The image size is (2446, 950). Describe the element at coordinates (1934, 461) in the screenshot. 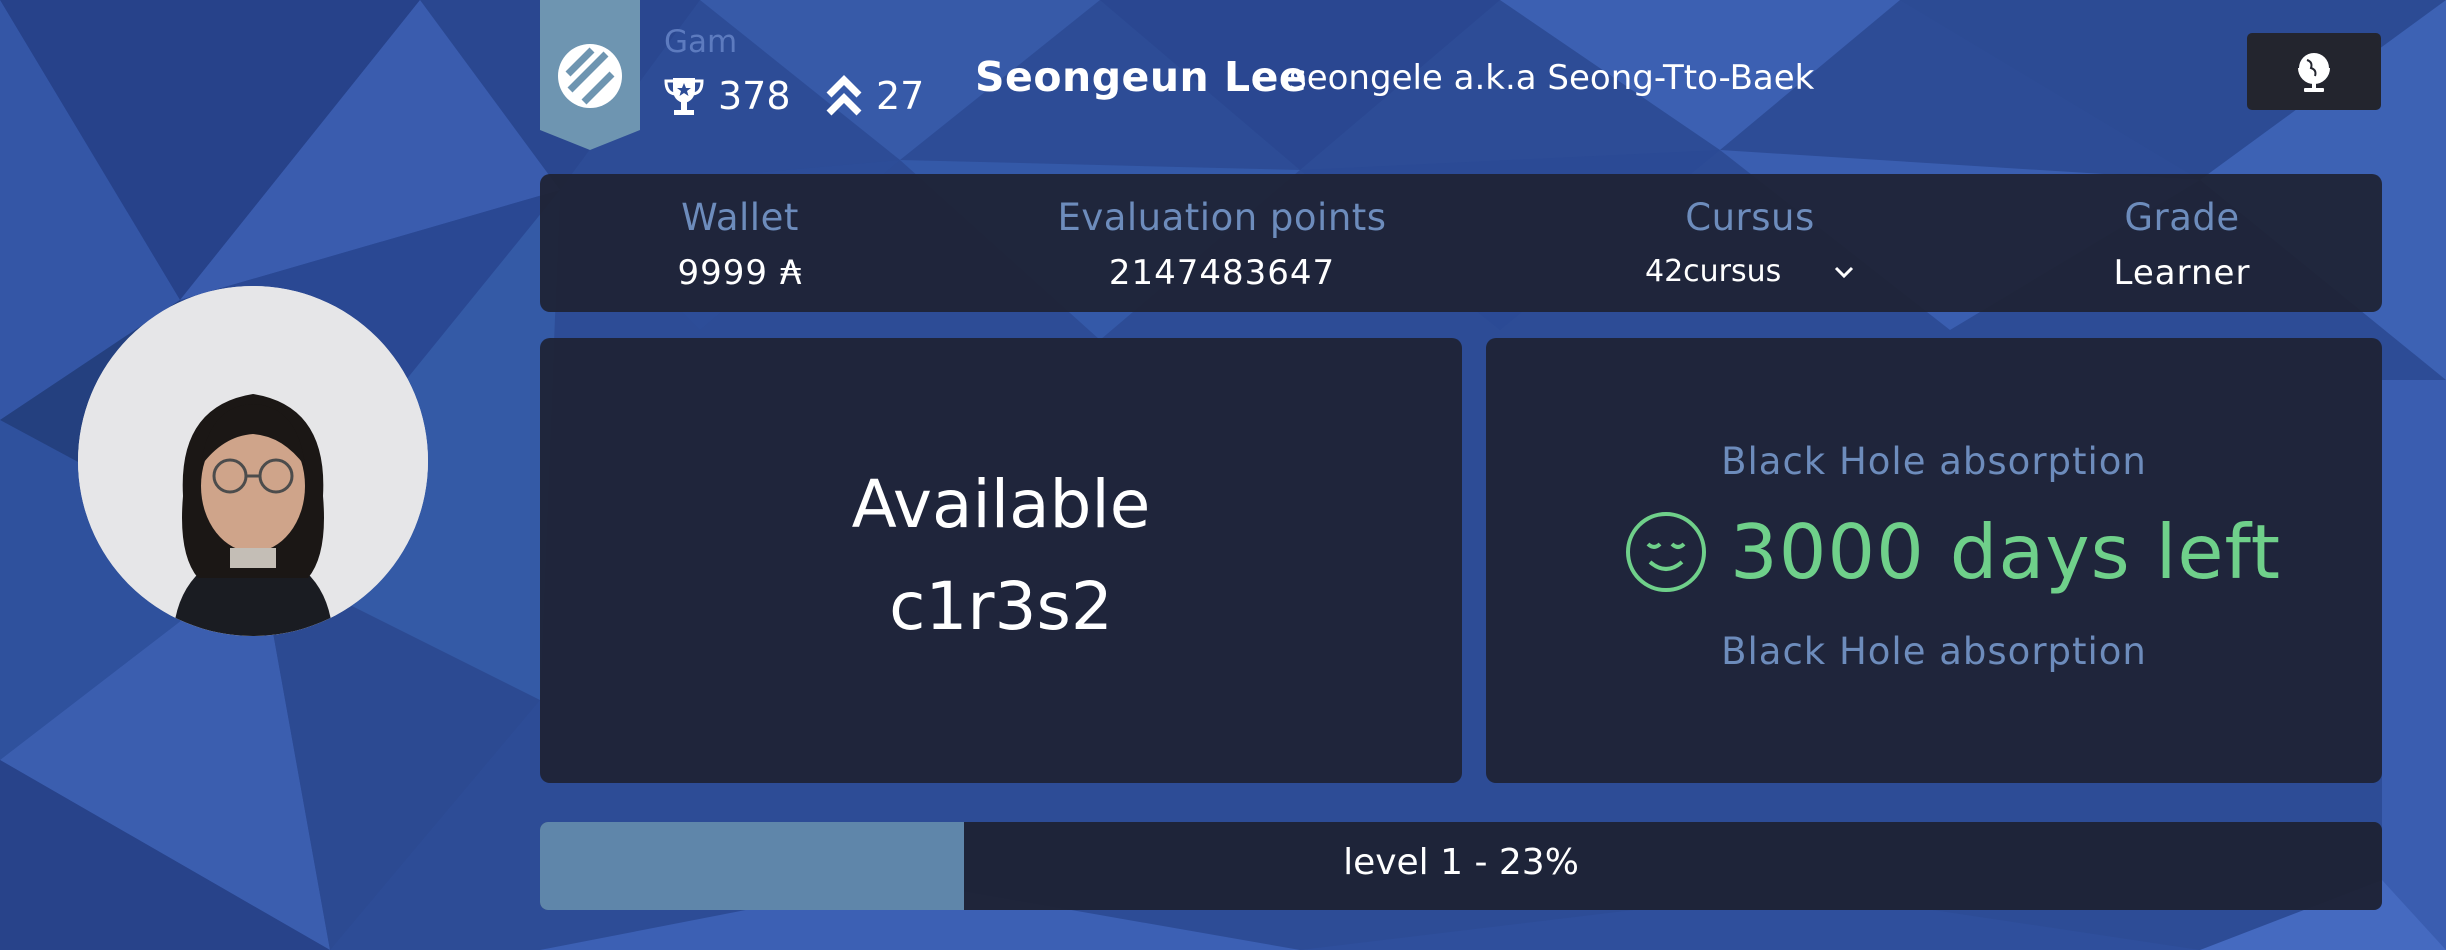

I see `blackhole-label-top: Black Hole absorption` at that location.